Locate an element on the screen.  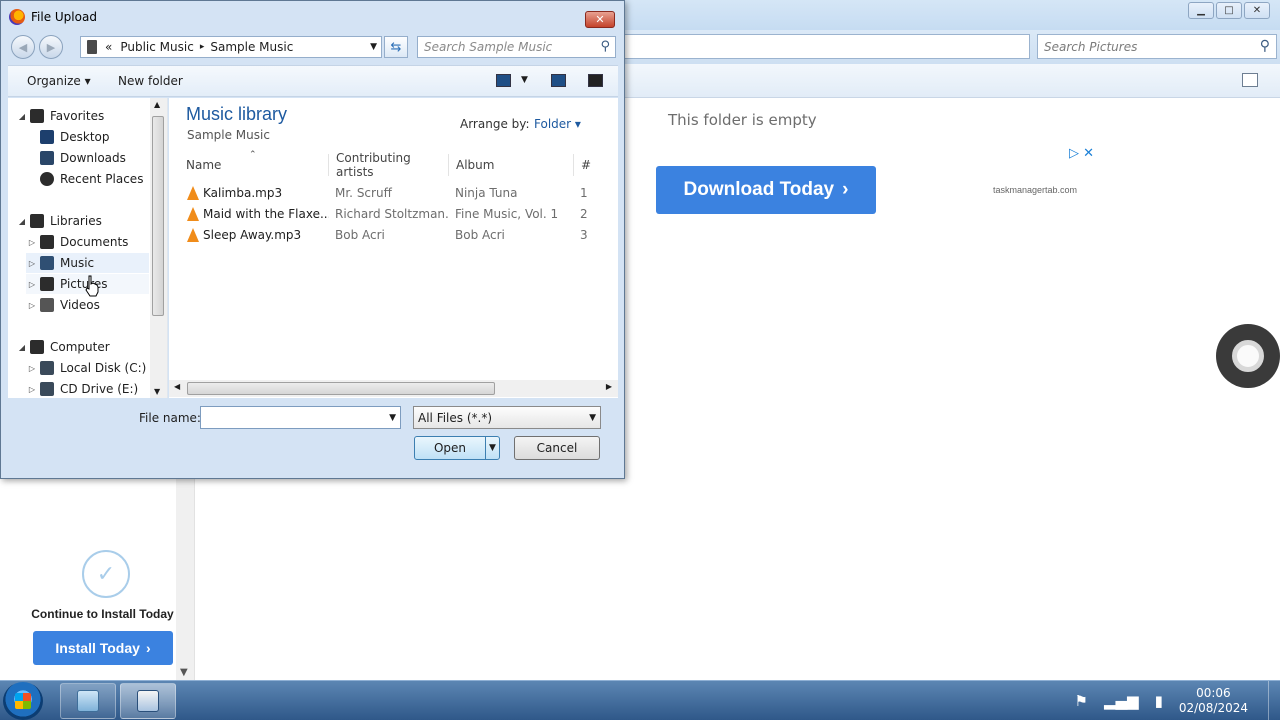
explorer-search-input: Search Pictures ⚲ is located at coordinates (1157, 46).